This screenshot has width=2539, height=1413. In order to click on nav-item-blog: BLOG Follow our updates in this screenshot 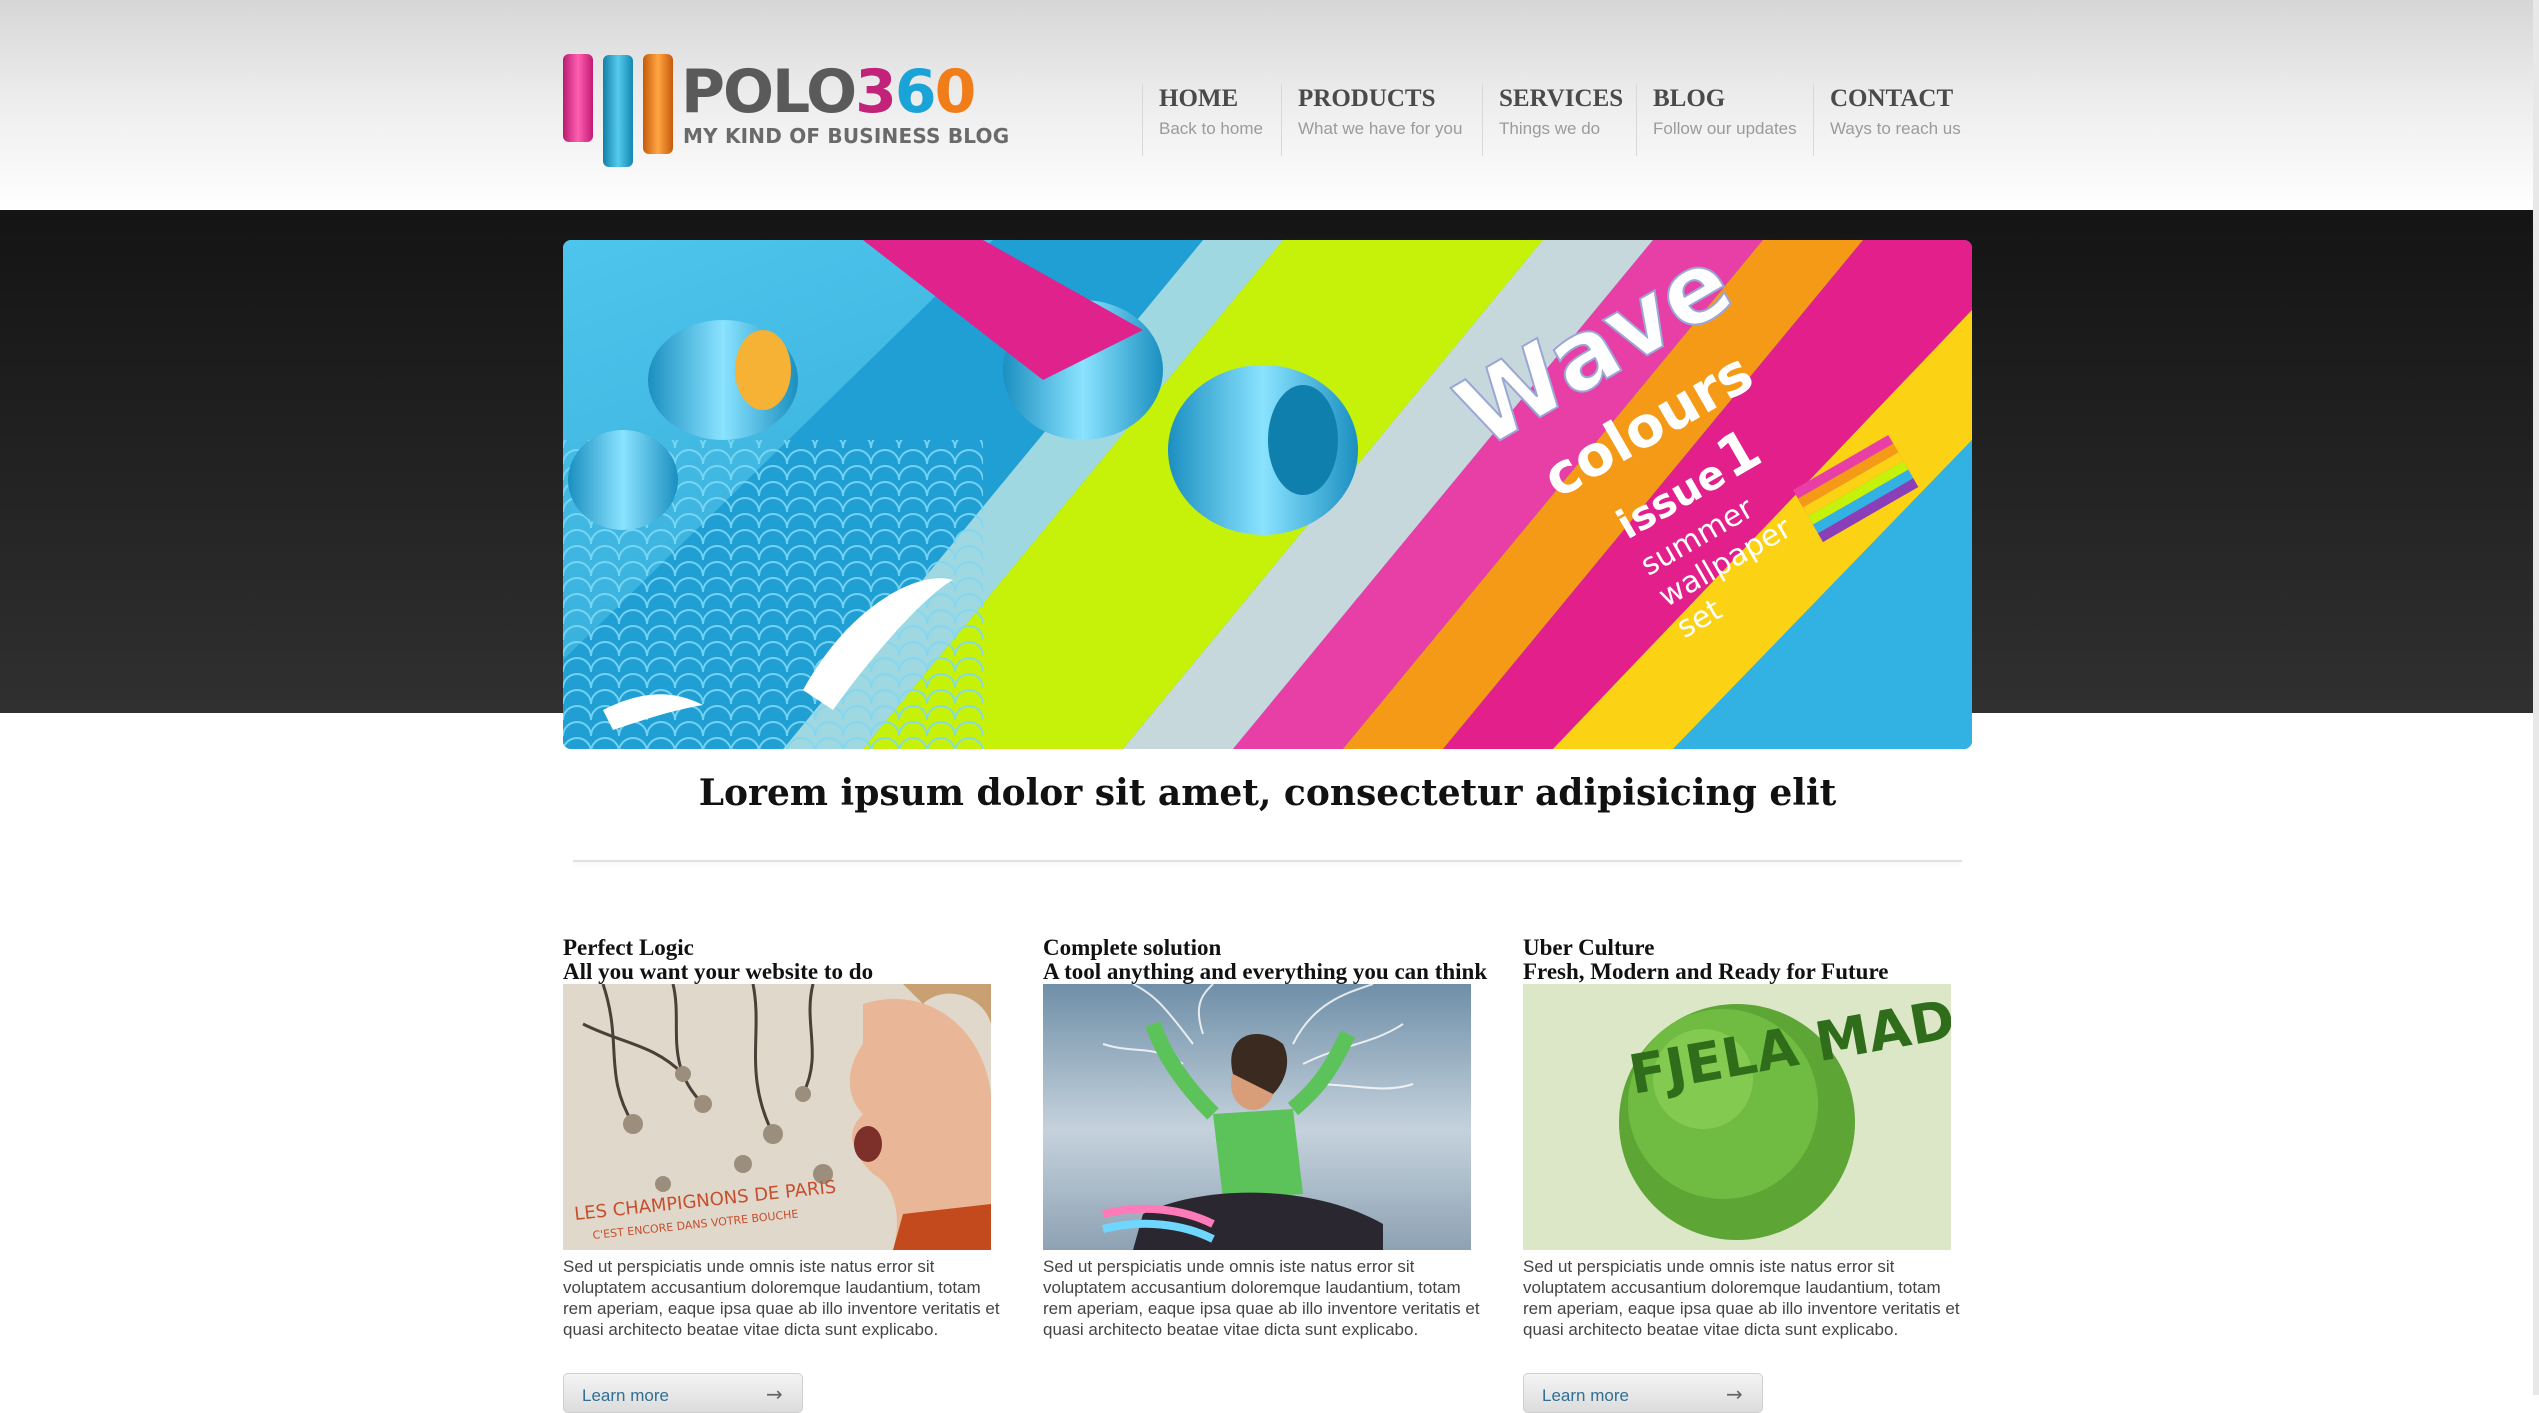, I will do `click(1716, 120)`.